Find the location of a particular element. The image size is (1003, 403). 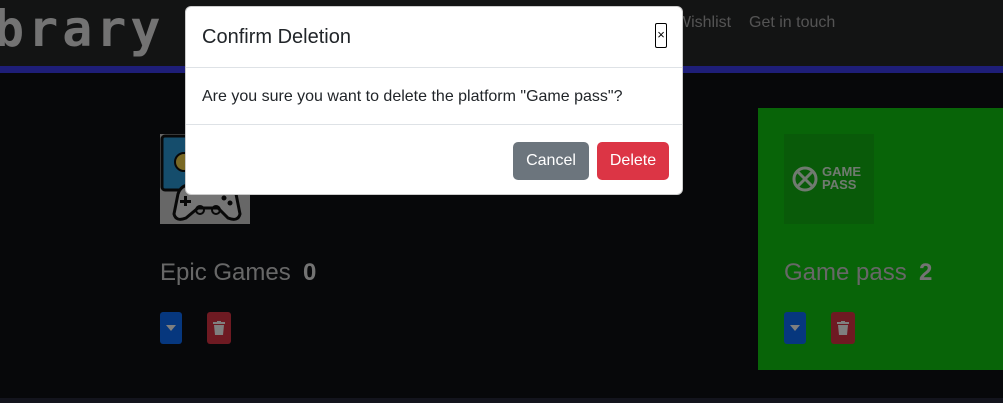

modal-header: Confirm Deletion × is located at coordinates (434, 37).